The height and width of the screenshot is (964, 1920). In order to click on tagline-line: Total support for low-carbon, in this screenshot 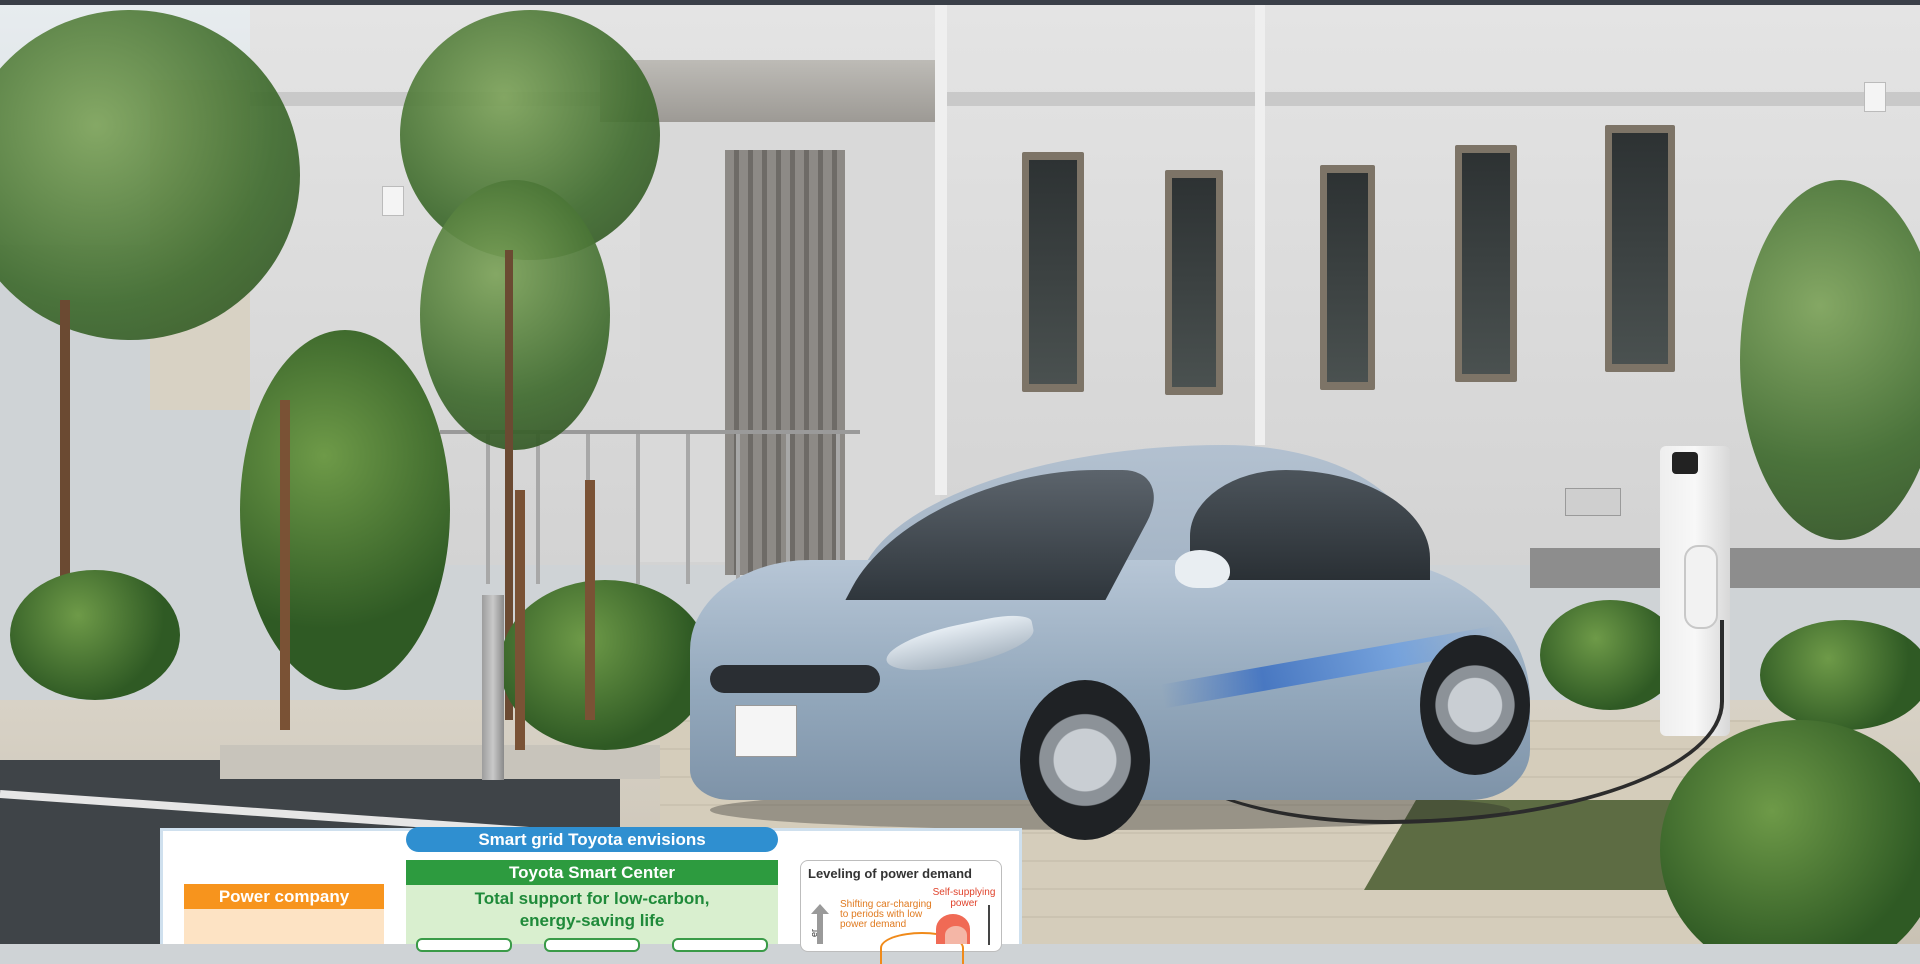, I will do `click(592, 898)`.